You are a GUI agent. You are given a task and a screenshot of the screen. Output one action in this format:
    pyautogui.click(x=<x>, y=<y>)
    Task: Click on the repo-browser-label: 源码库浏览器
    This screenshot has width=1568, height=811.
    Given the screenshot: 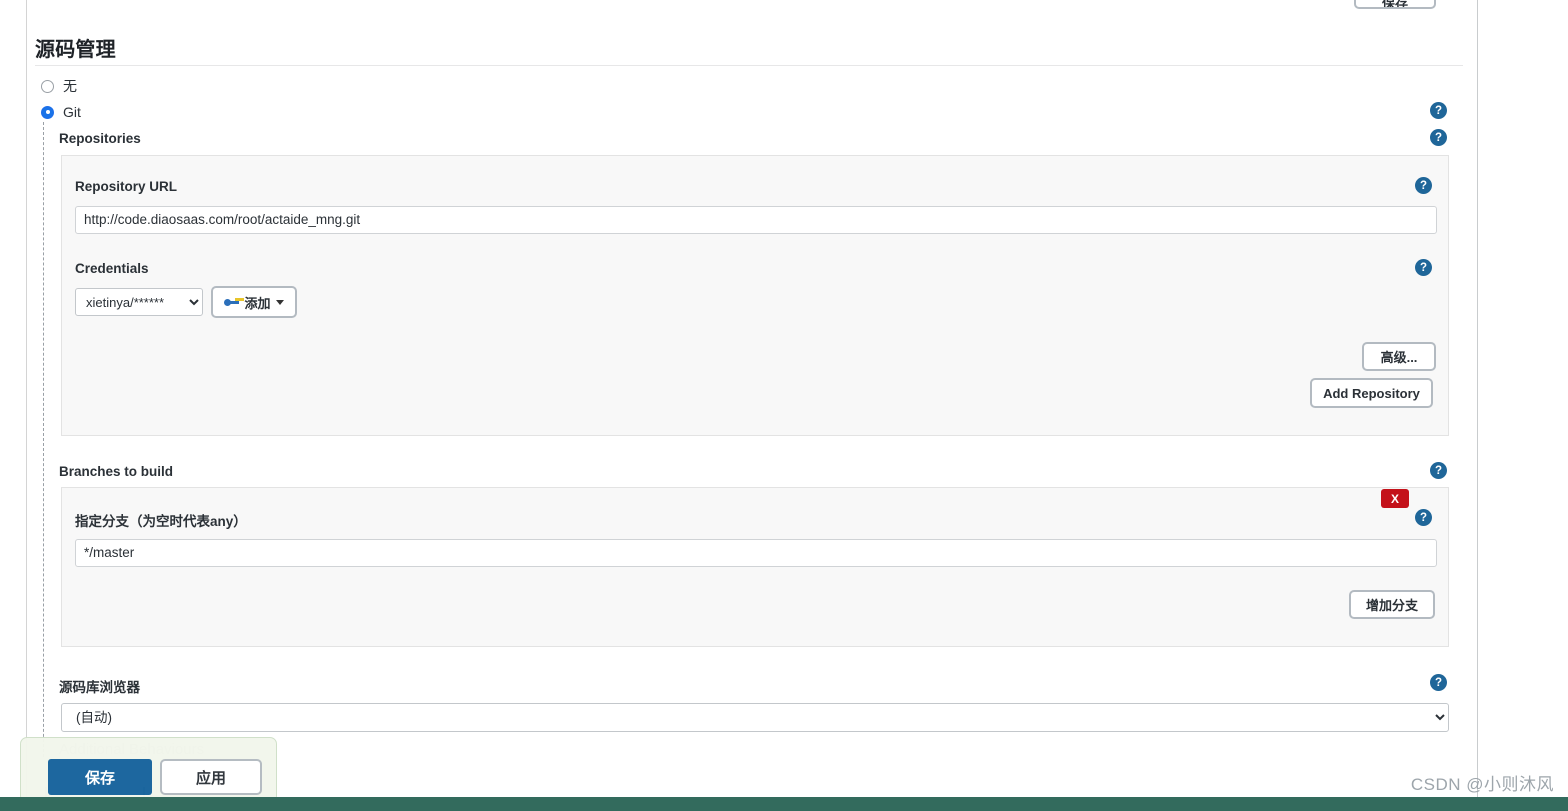 What is the action you would take?
    pyautogui.click(x=99, y=687)
    